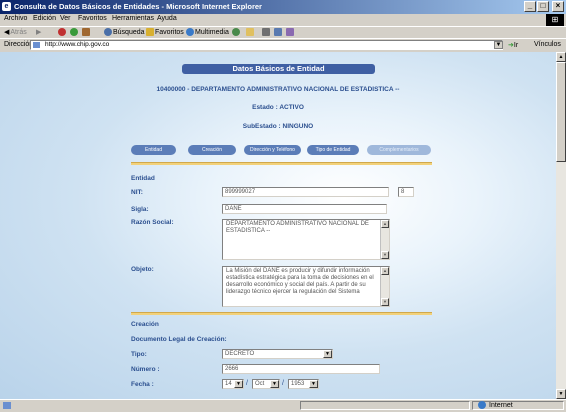 This screenshot has height=412, width=566. I want to click on fecha-day-select: 14 ▼, so click(233, 384).